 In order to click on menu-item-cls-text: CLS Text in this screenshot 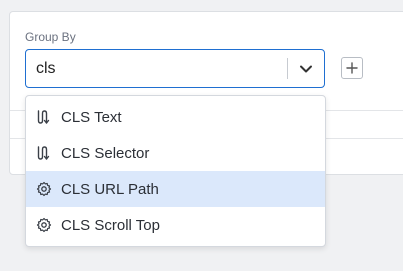, I will do `click(175, 117)`.